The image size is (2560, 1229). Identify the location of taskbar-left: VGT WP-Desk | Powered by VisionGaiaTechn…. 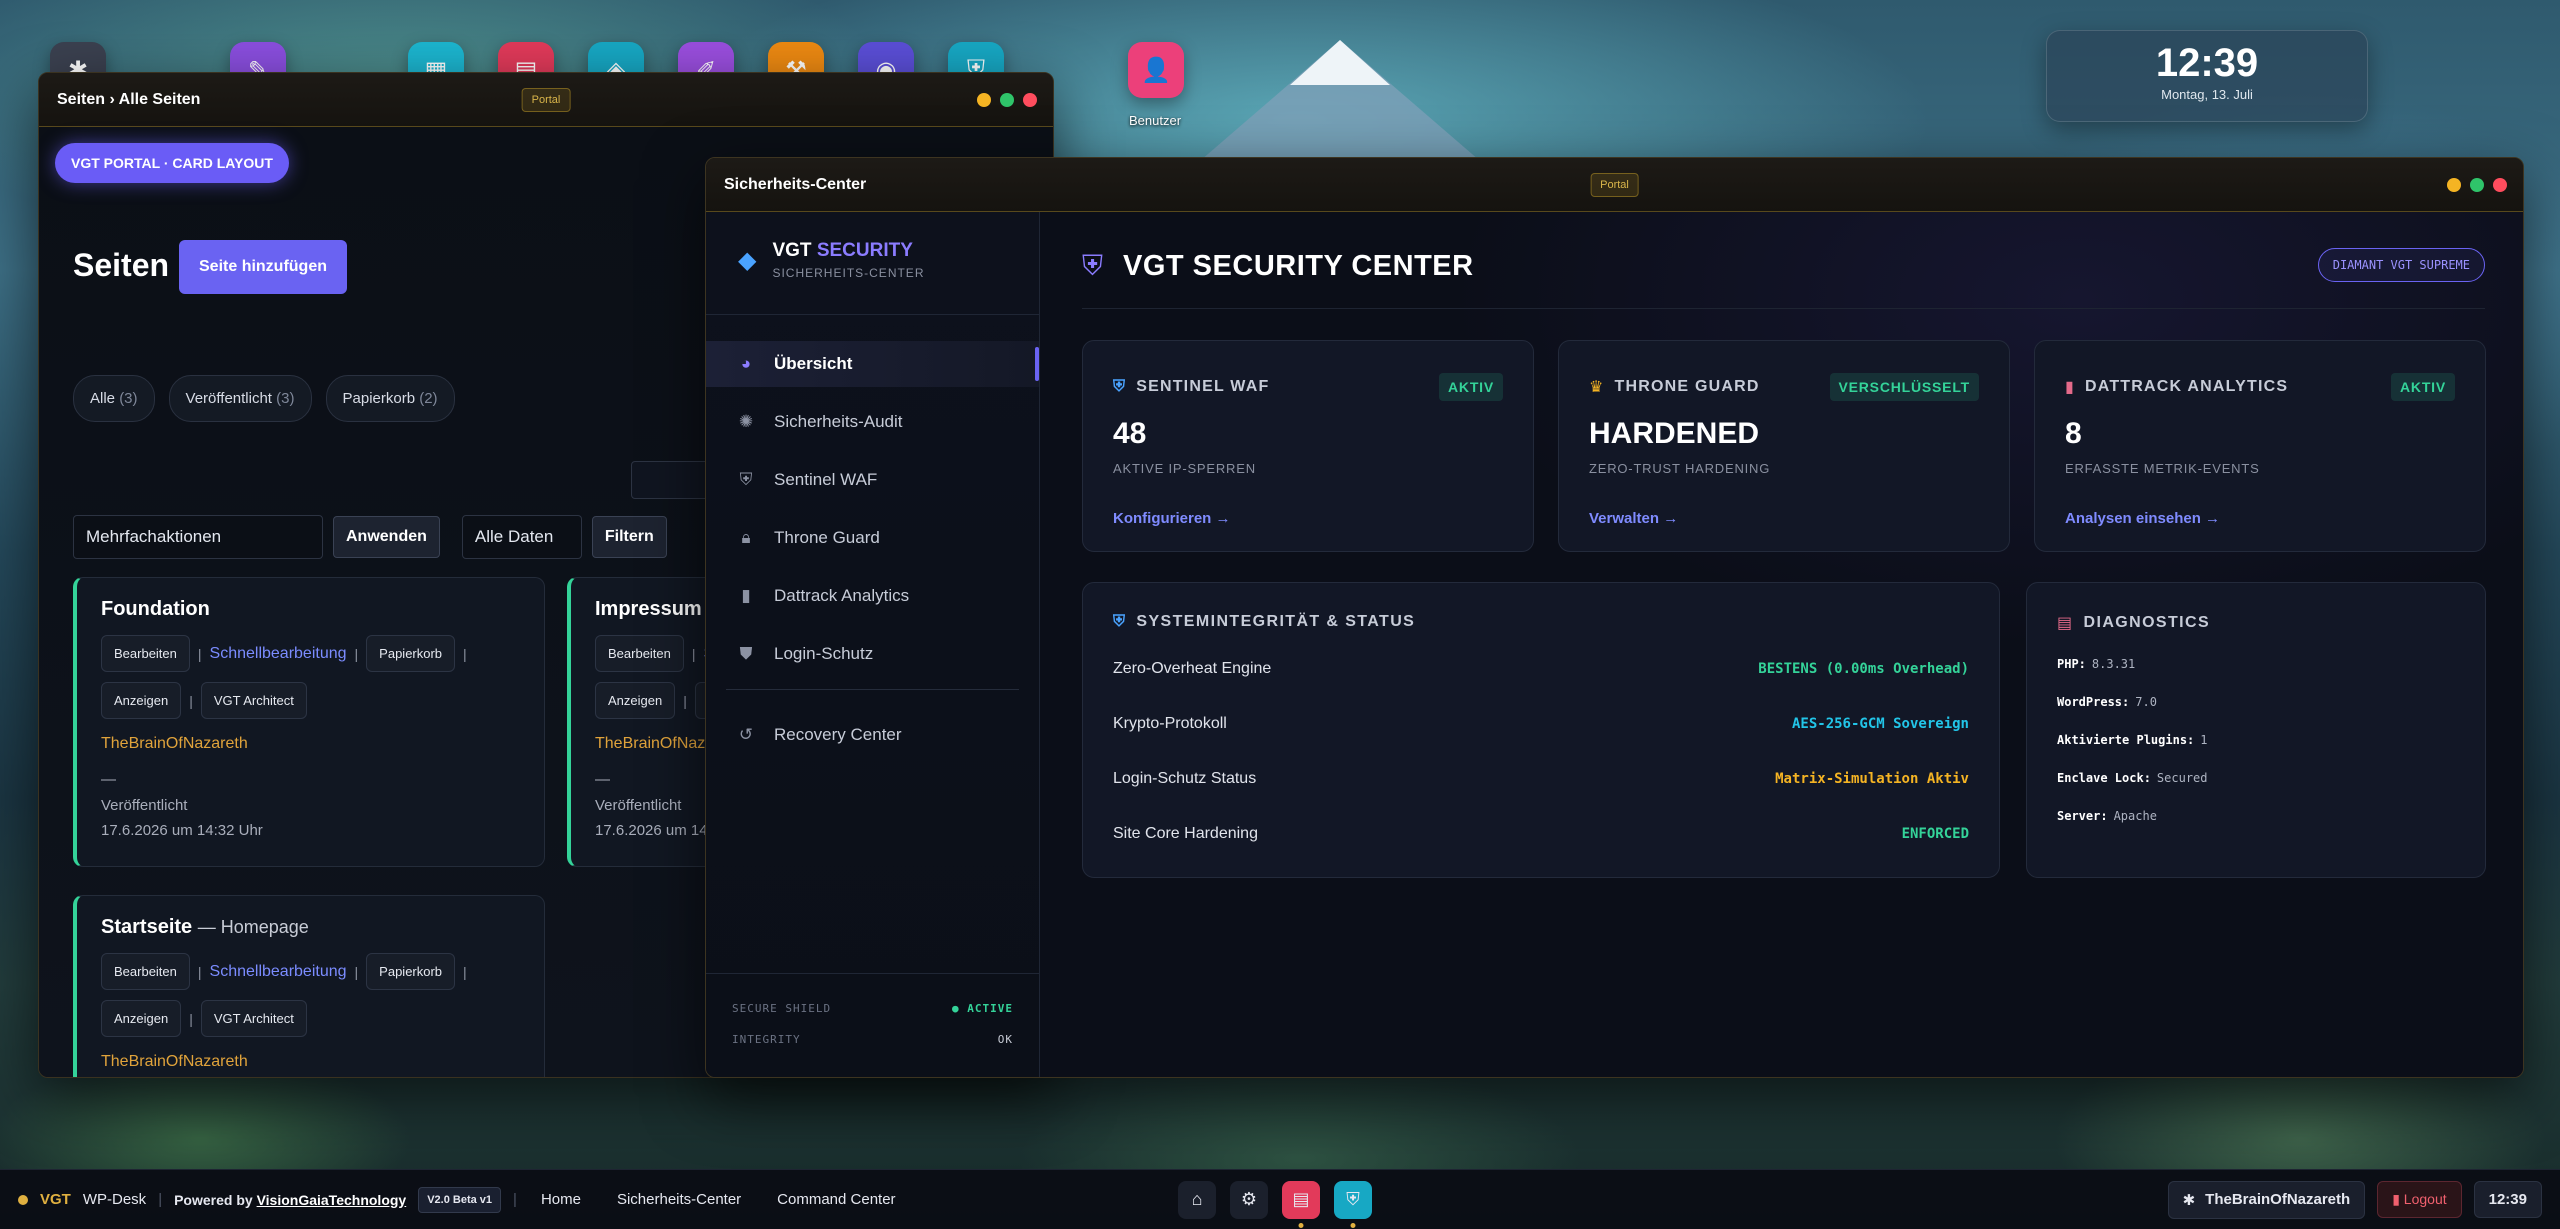
(463, 1199).